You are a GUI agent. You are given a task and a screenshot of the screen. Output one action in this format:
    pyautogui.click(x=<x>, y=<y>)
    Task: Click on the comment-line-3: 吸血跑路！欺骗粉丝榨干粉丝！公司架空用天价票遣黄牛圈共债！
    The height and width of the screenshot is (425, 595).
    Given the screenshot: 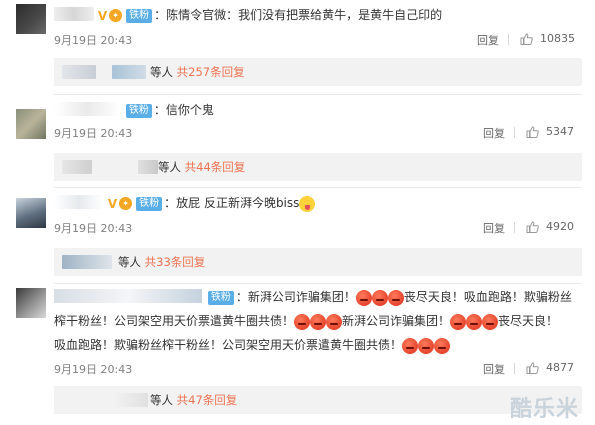 What is the action you would take?
    pyautogui.click(x=252, y=345)
    